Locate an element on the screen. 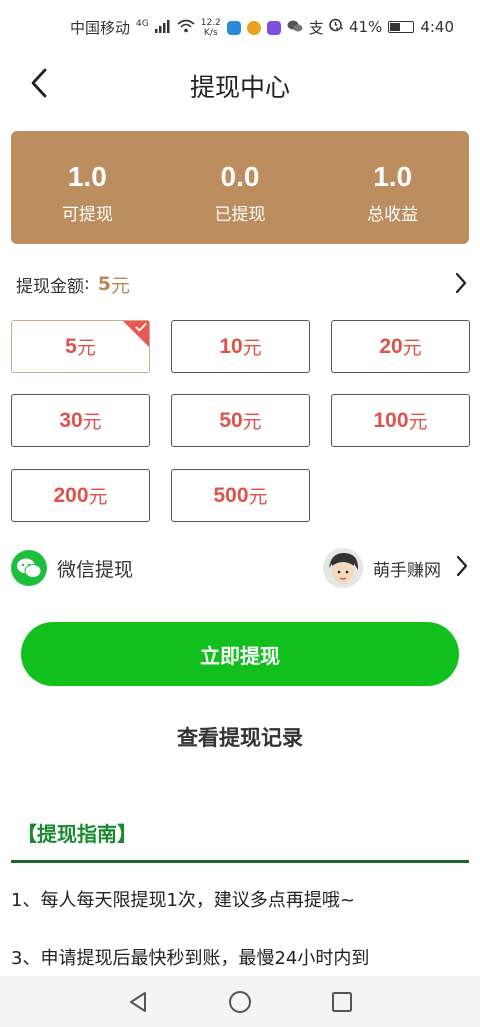  net-speed-value: 12.2 is located at coordinates (210, 22).